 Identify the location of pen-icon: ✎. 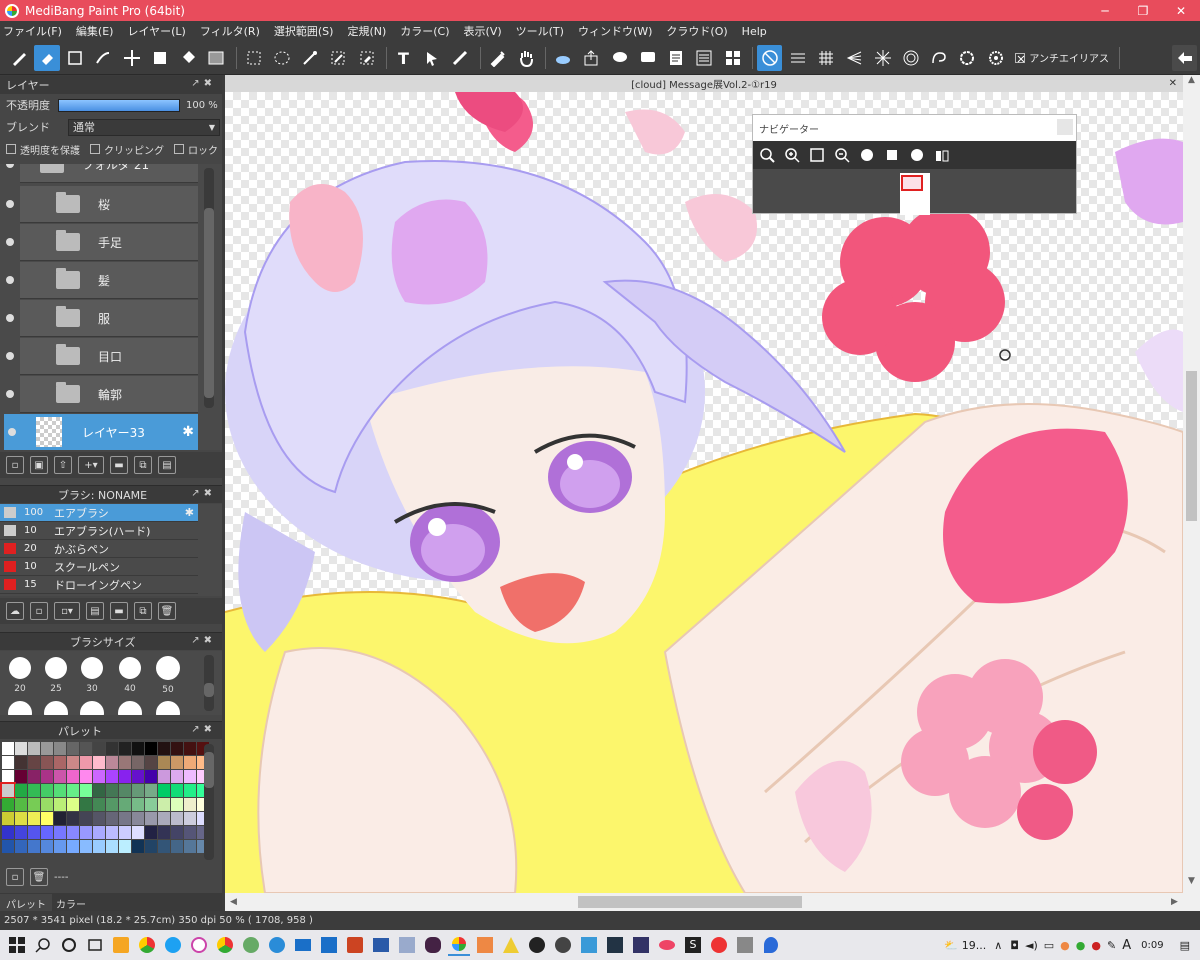
(1111, 945).